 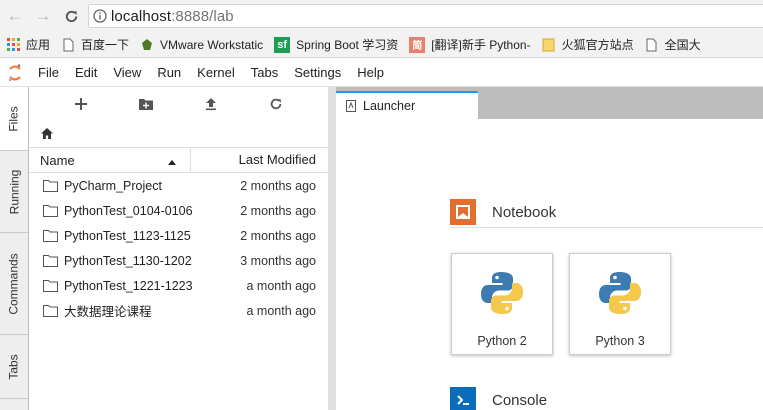 I want to click on upload-button, so click(x=211, y=104).